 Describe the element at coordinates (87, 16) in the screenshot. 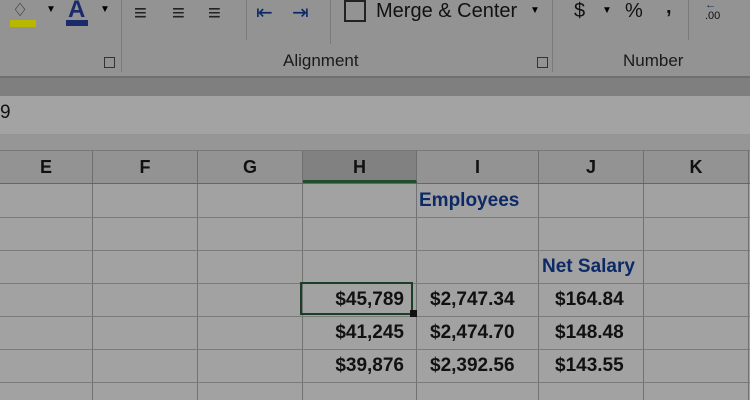

I see `font-color-button: A ▼` at that location.